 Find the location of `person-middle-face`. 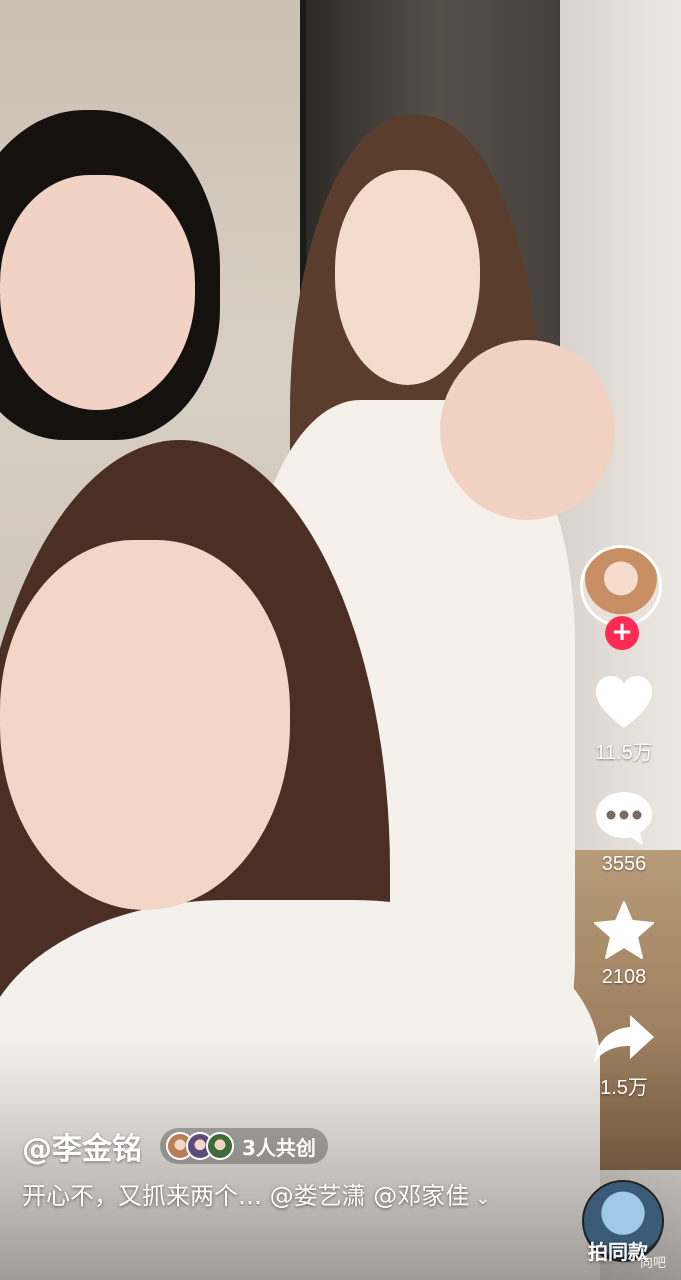

person-middle-face is located at coordinates (407, 277).